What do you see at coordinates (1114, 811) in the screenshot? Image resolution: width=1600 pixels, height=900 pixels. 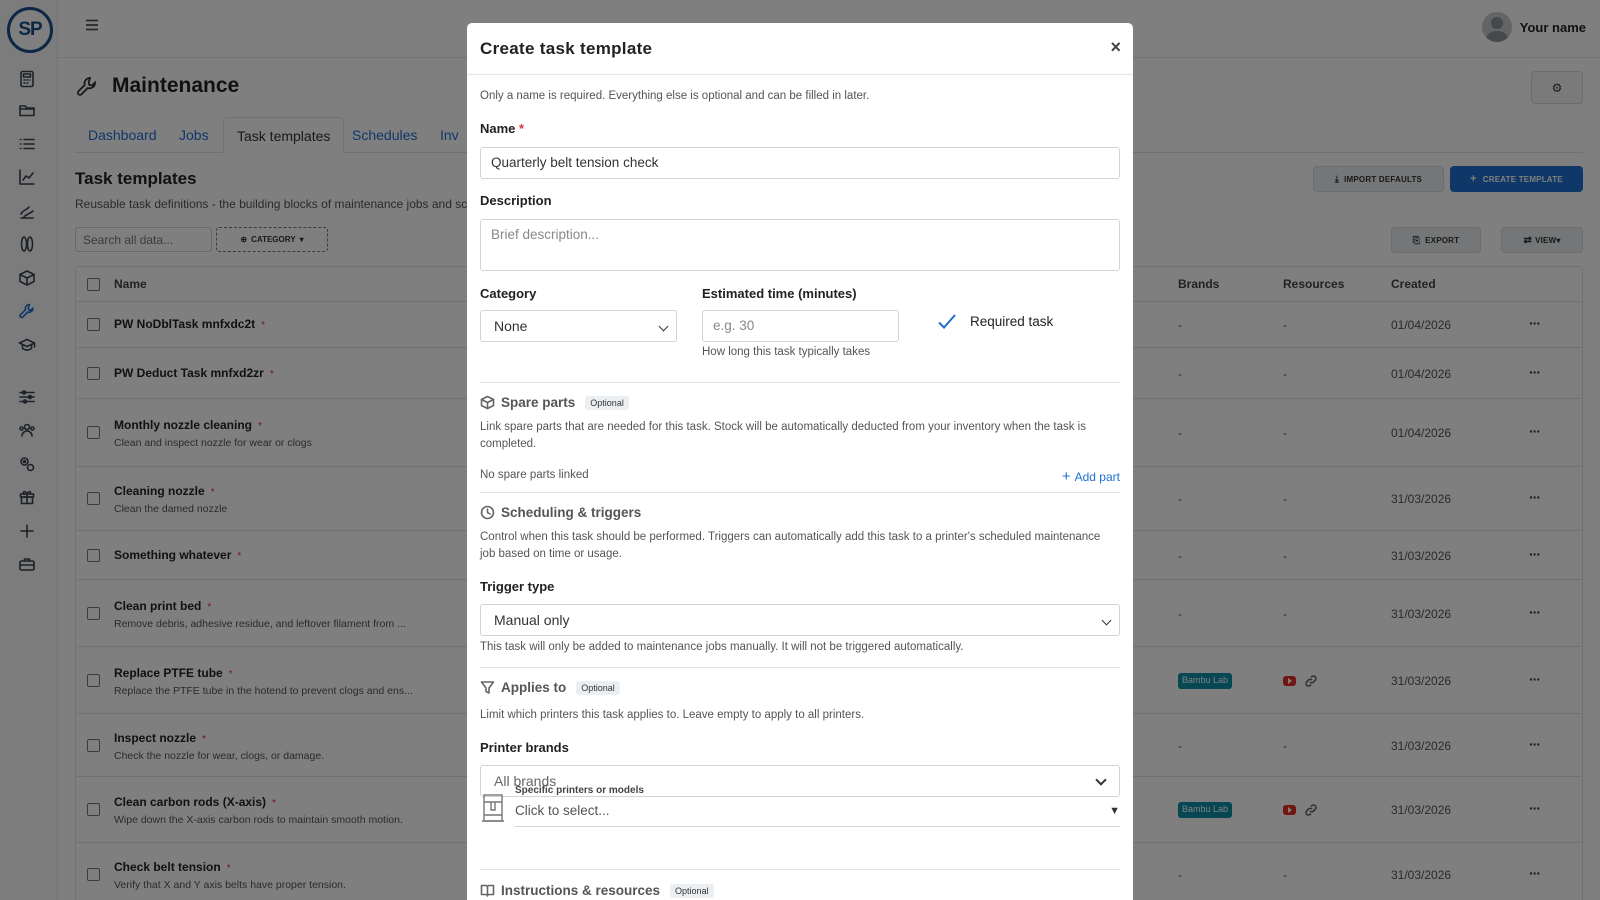 I see `caret-down-icon: ▼` at bounding box center [1114, 811].